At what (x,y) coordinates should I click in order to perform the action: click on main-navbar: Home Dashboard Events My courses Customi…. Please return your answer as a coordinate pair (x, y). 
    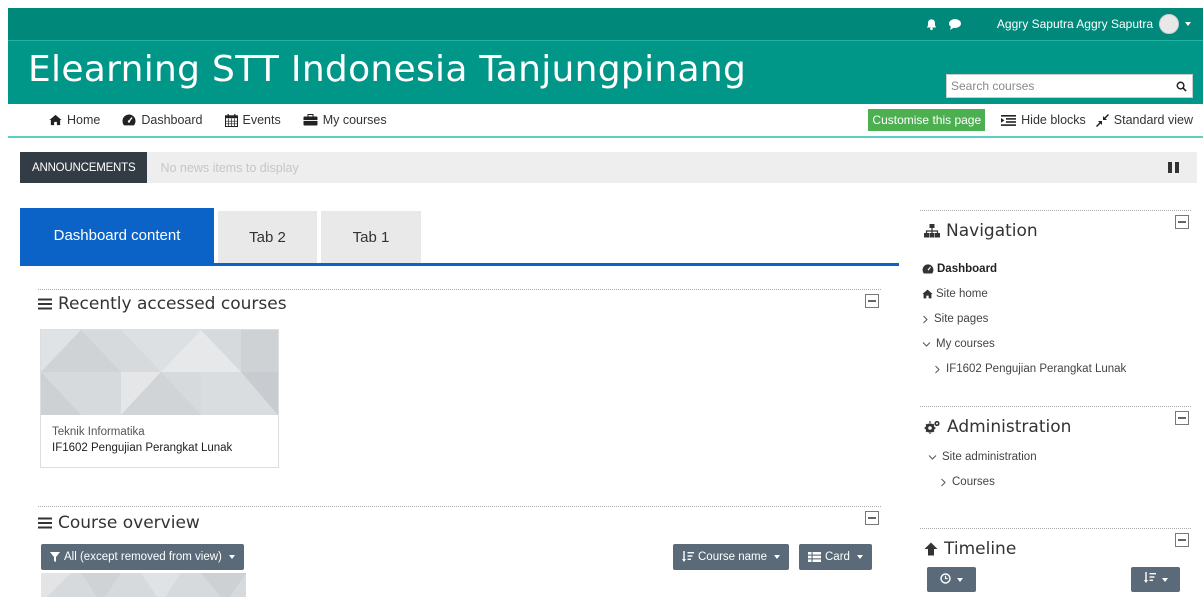
    Looking at the image, I should click on (605, 121).